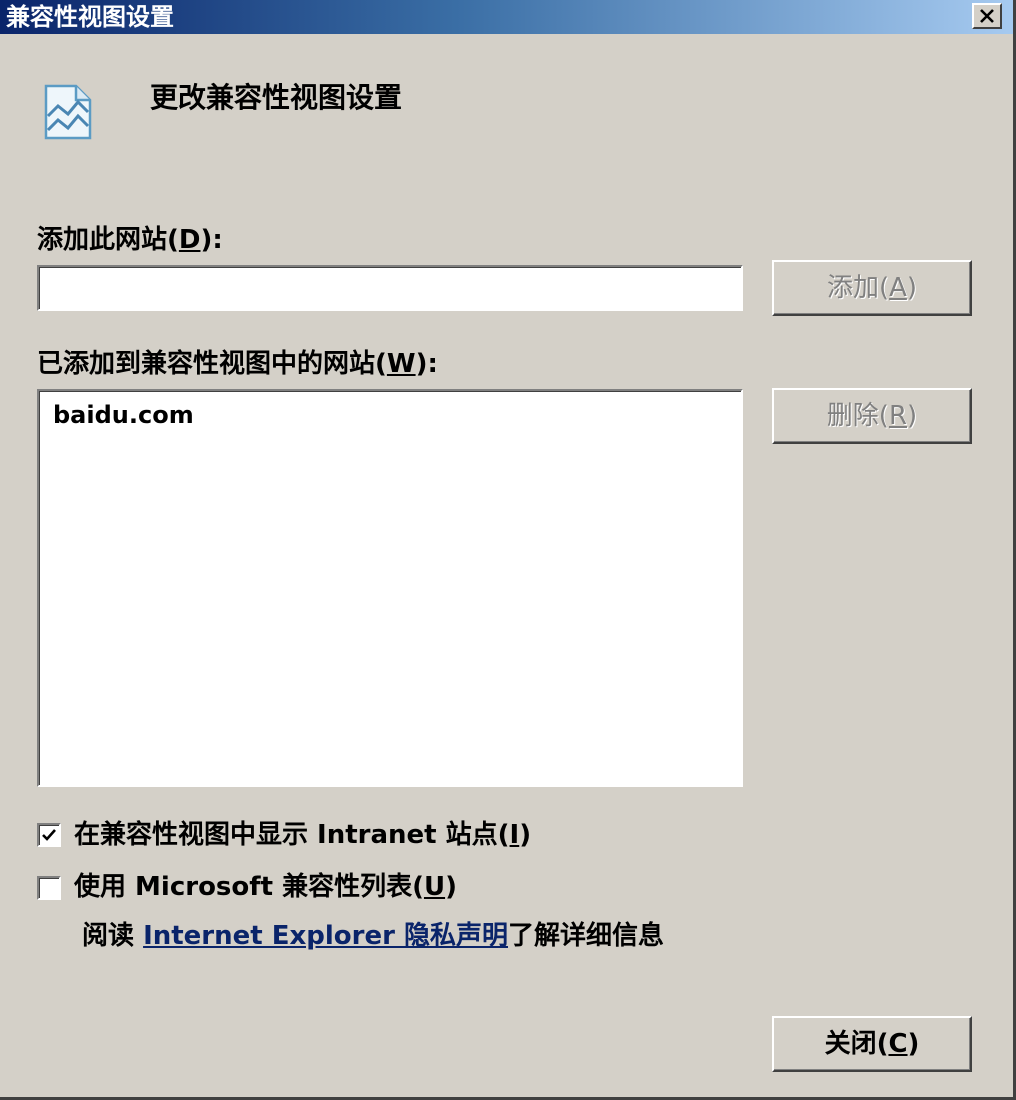 This screenshot has width=1016, height=1100. I want to click on add-site-label: 添加此网站(D):, so click(130, 240).